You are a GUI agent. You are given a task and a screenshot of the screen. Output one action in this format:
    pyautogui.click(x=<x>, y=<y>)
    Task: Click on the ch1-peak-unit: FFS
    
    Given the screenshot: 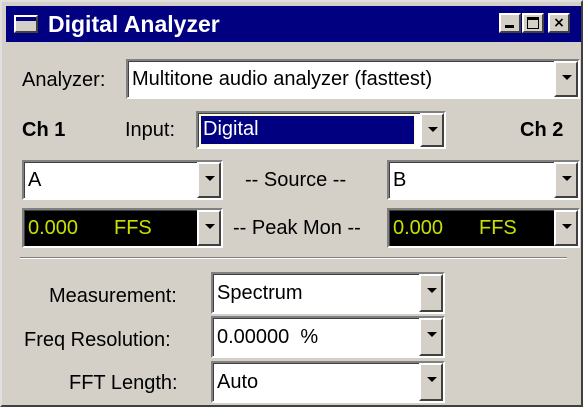 What is the action you would take?
    pyautogui.click(x=133, y=228)
    